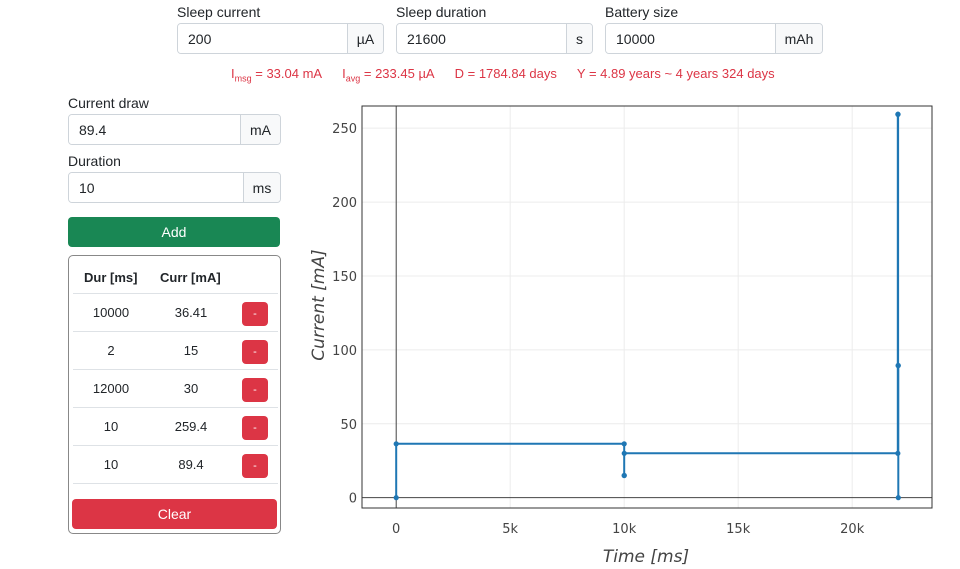 The height and width of the screenshot is (569, 960). I want to click on sleep-duration-label: Sleep duration, so click(441, 12).